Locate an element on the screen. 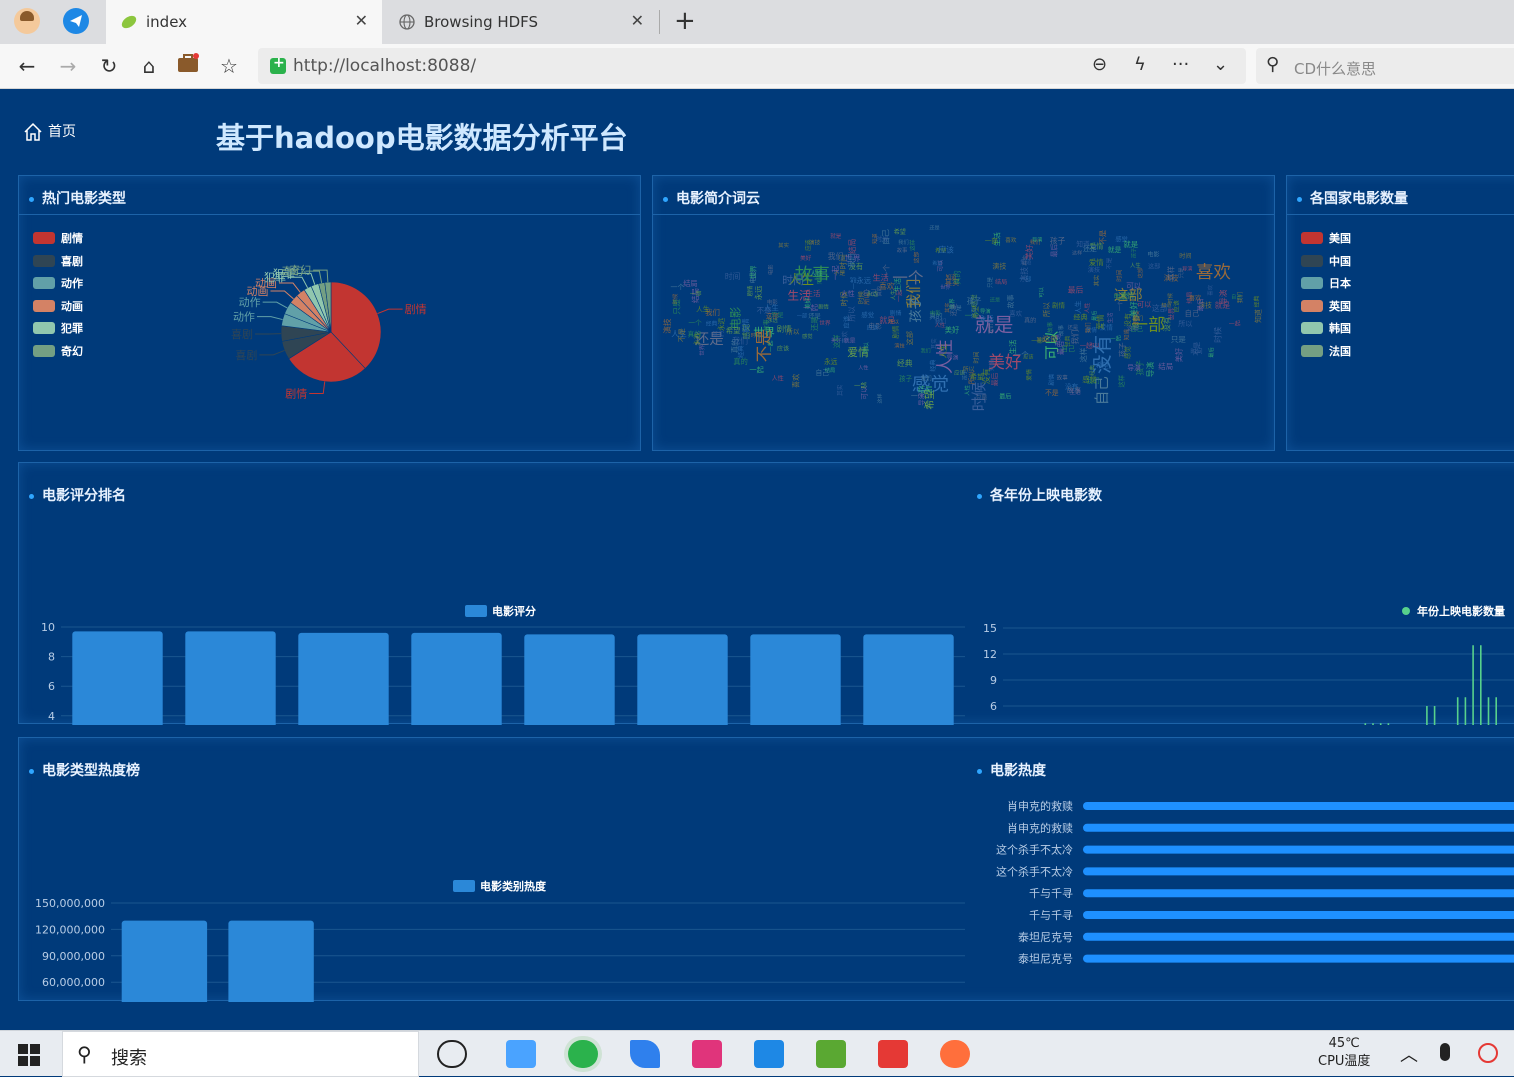 The height and width of the screenshot is (1077, 1514). y-tick-label: 90,000,000 is located at coordinates (73, 956).